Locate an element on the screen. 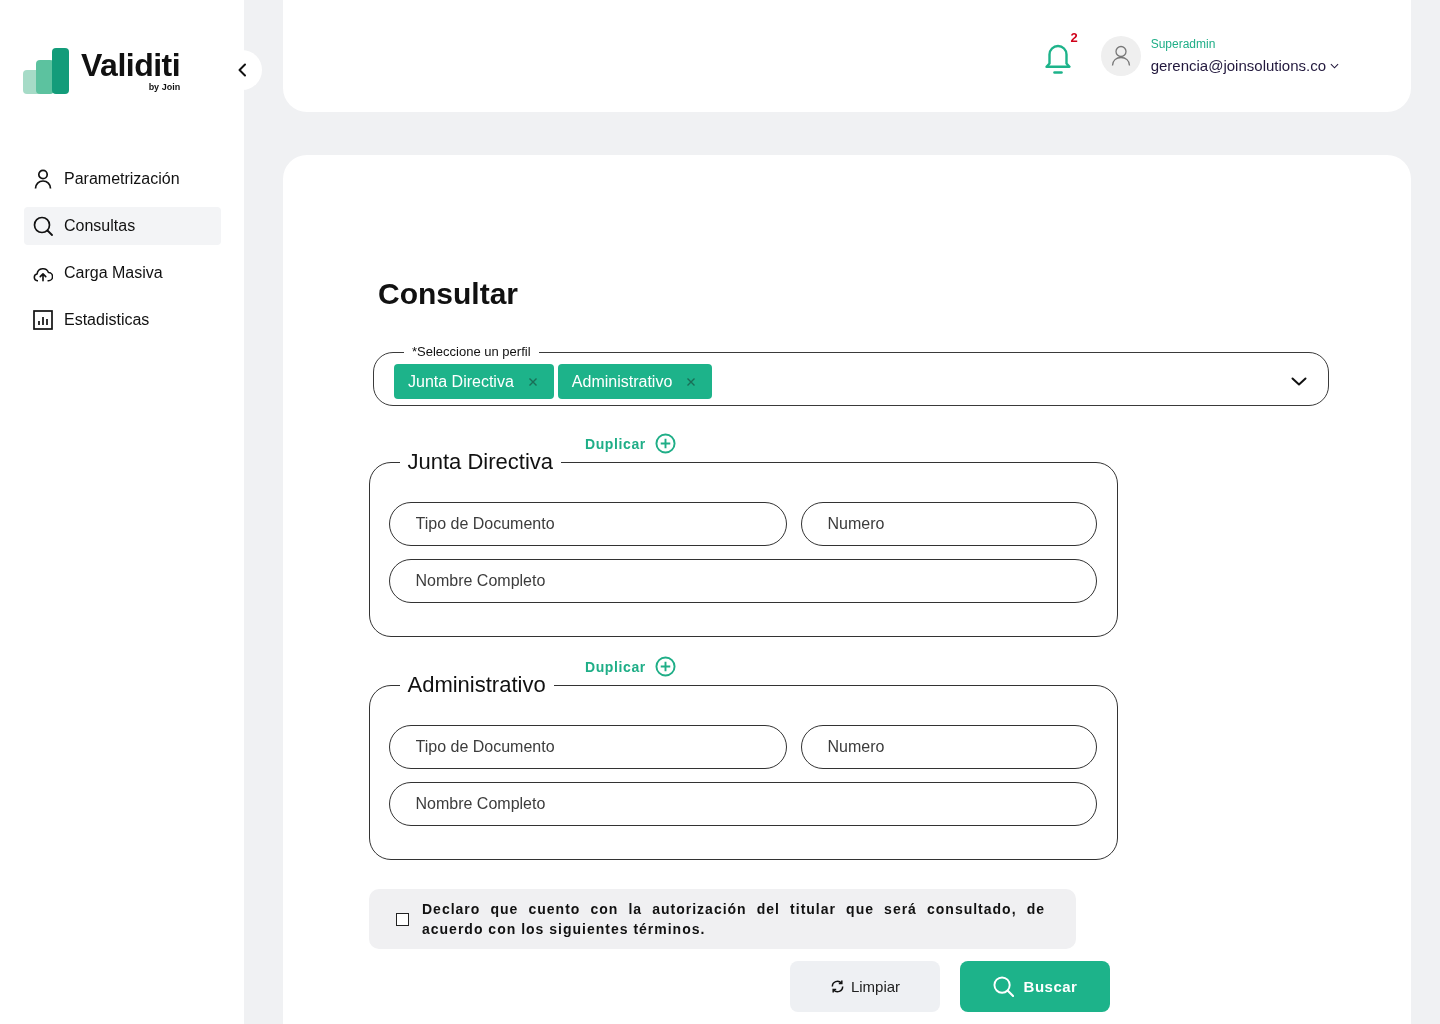  refresh-icon is located at coordinates (837, 986).